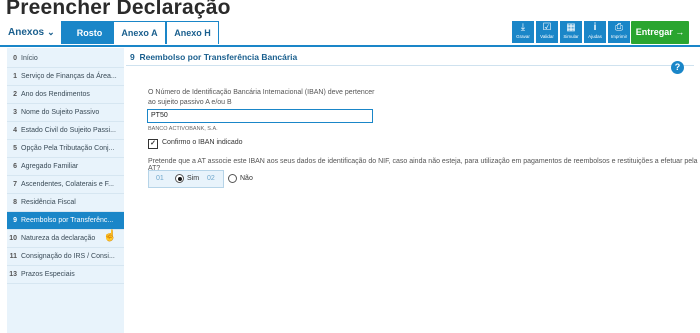 The width and height of the screenshot is (700, 333). I want to click on tab-anexo-h: Anexo H, so click(192, 32).